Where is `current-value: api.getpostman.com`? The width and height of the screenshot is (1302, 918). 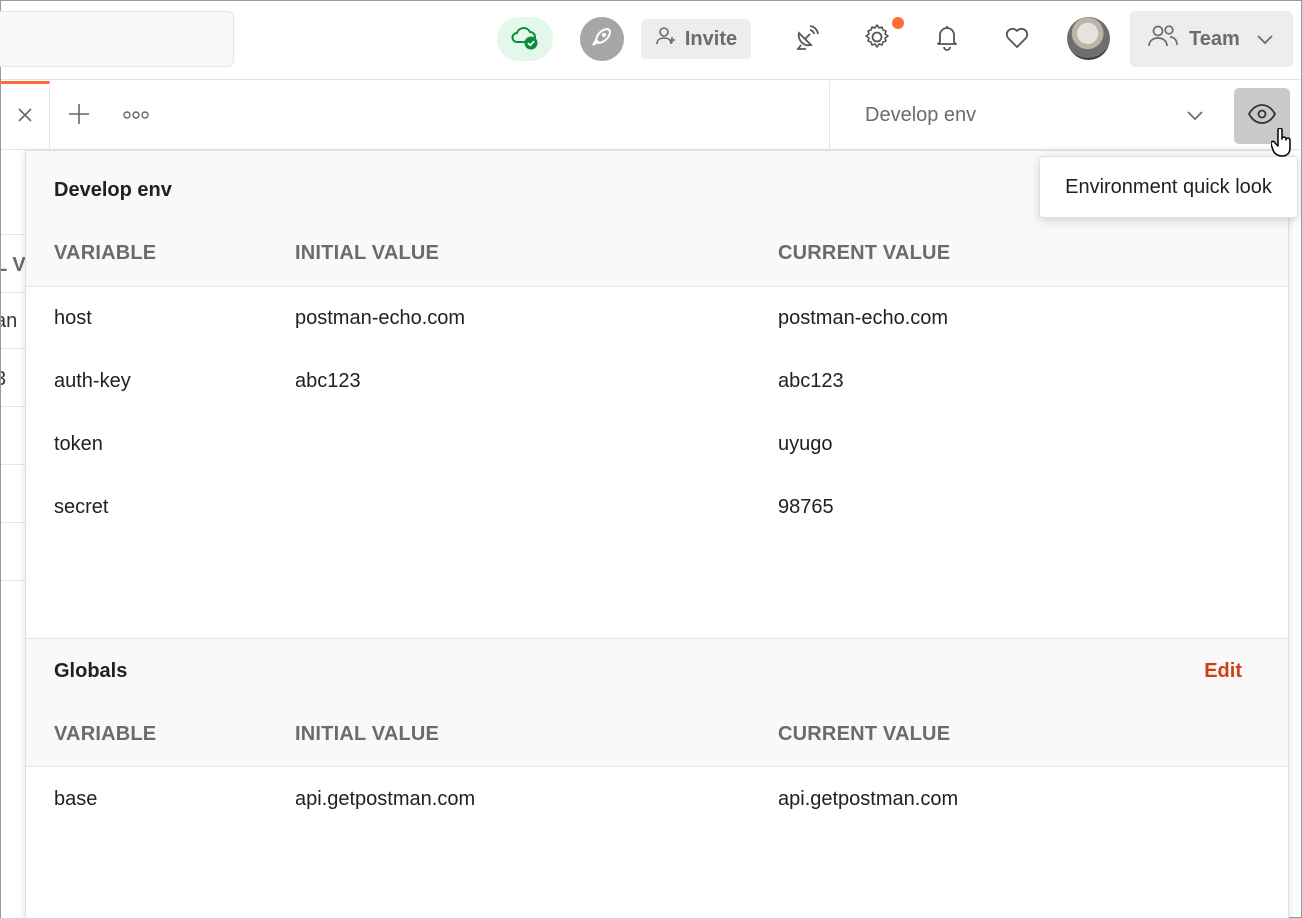
current-value: api.getpostman.com is located at coordinates (868, 799).